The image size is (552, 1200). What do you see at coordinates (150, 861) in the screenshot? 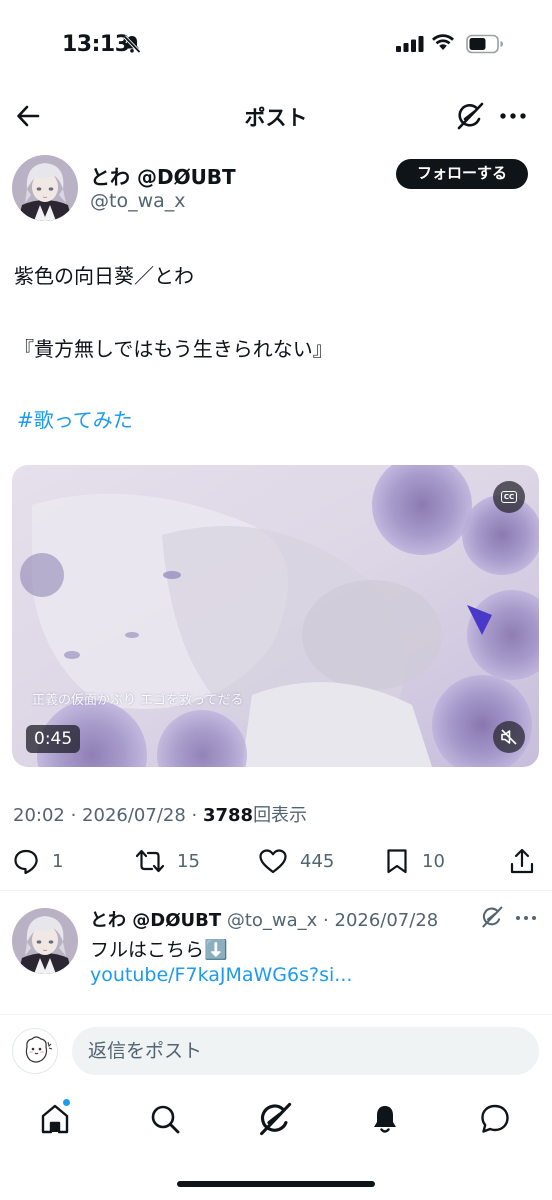
I see `repost-icon` at bounding box center [150, 861].